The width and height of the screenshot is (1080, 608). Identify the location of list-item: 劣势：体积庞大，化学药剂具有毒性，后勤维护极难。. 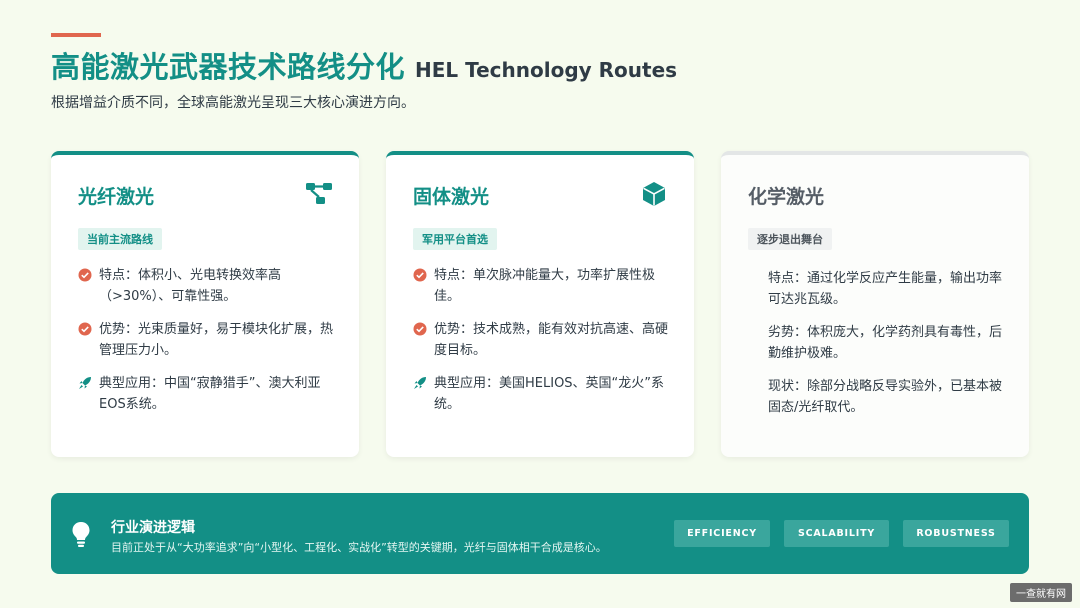
(886, 343).